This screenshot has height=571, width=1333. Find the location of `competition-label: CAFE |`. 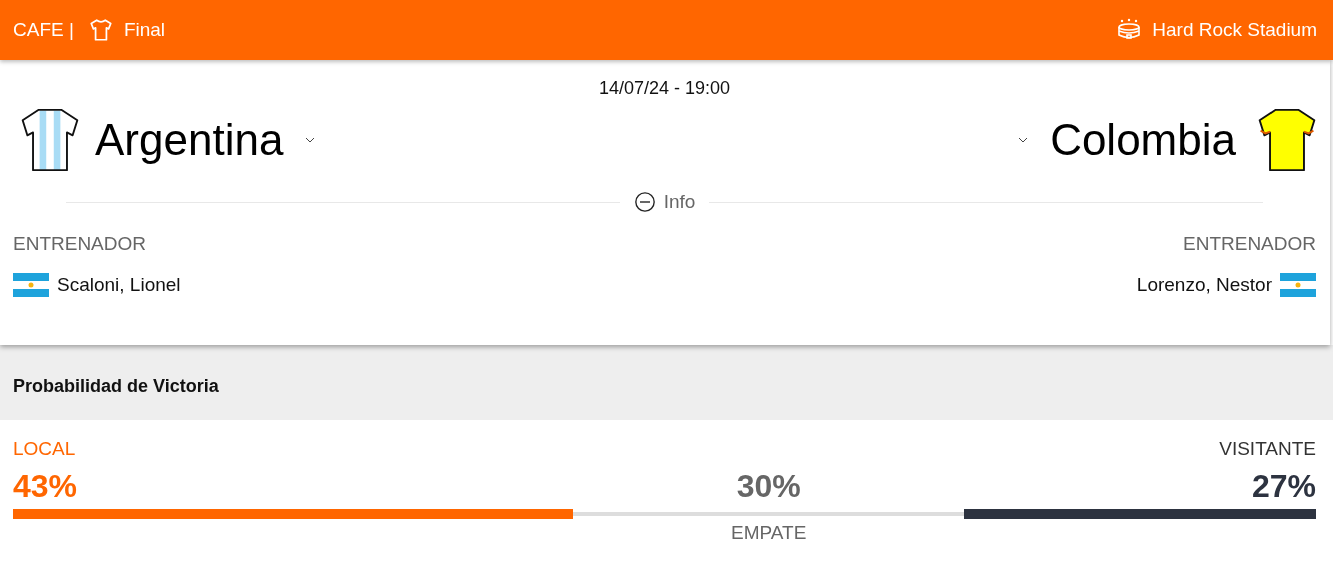

competition-label: CAFE | is located at coordinates (43, 30).